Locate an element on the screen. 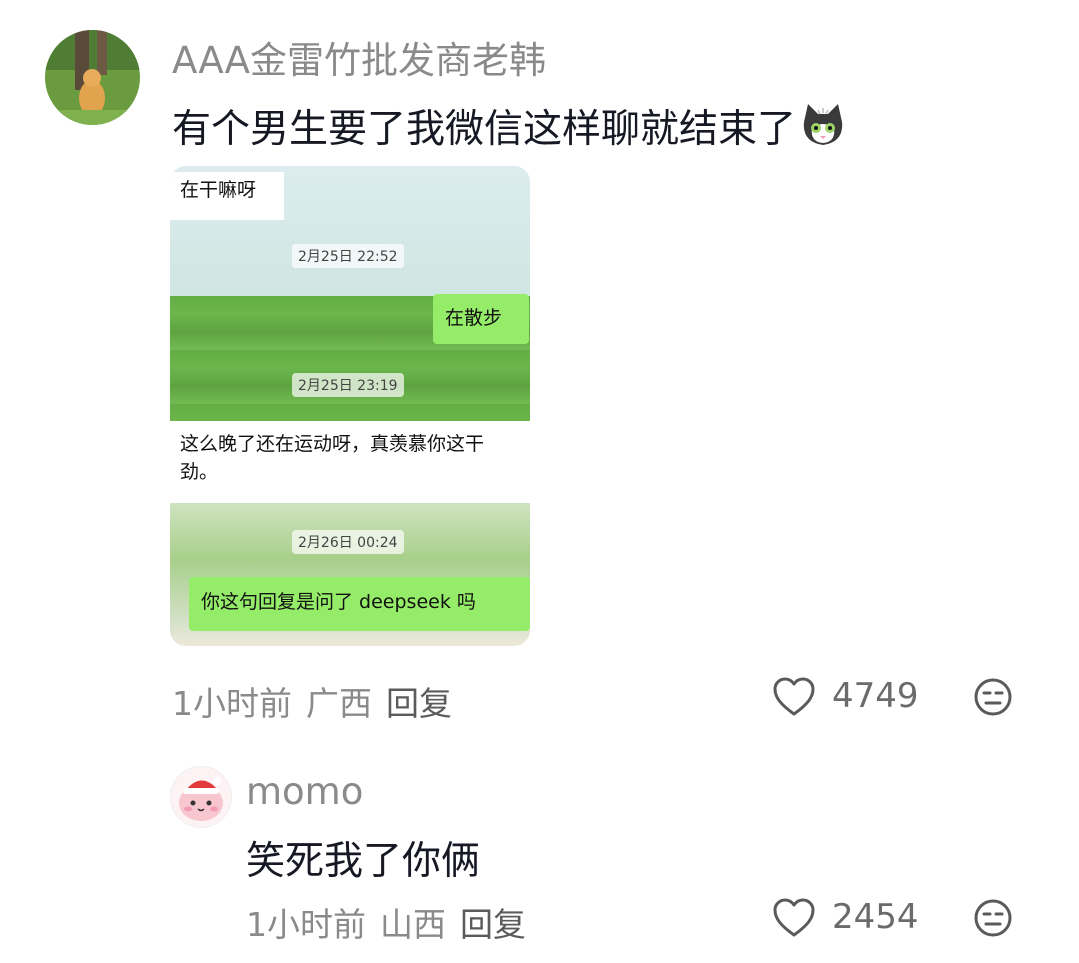 This screenshot has height=963, width=1079. comment-location: 广西 is located at coordinates (339, 703).